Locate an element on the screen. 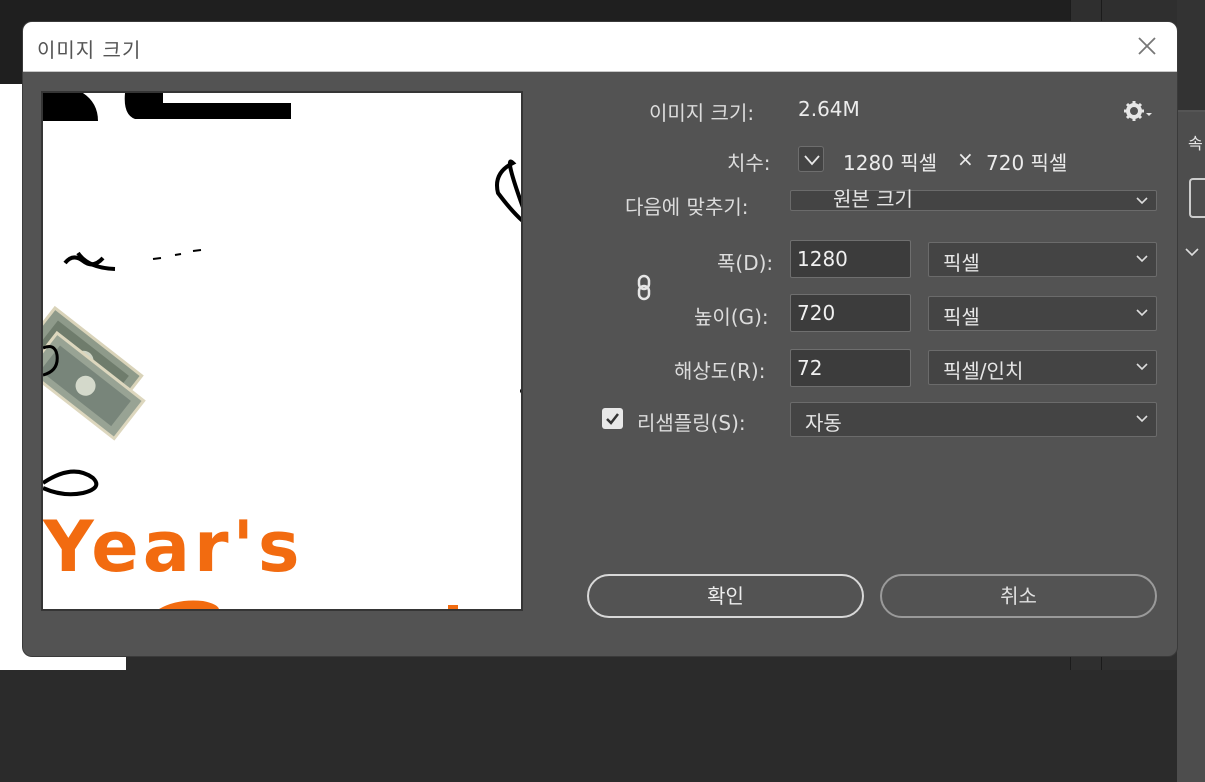 This screenshot has width=1205, height=782. dimensions-times: × is located at coordinates (965, 159).